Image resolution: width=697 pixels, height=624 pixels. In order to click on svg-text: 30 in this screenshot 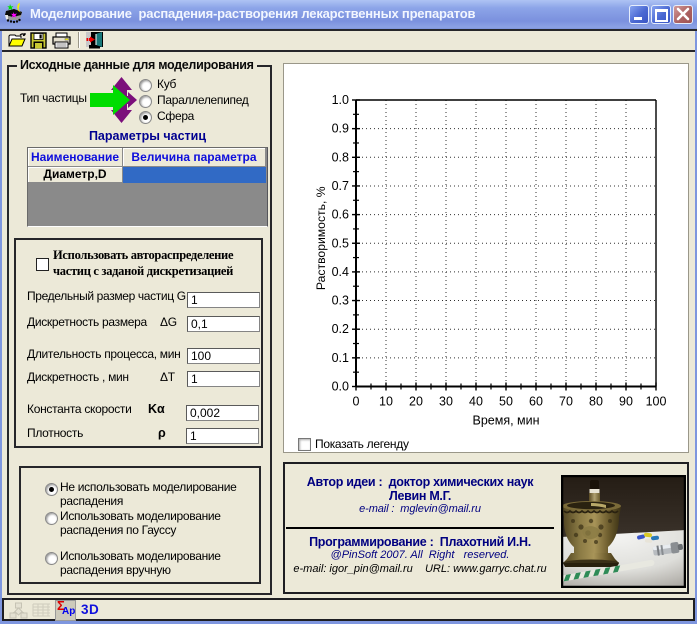, I will do `click(446, 402)`.